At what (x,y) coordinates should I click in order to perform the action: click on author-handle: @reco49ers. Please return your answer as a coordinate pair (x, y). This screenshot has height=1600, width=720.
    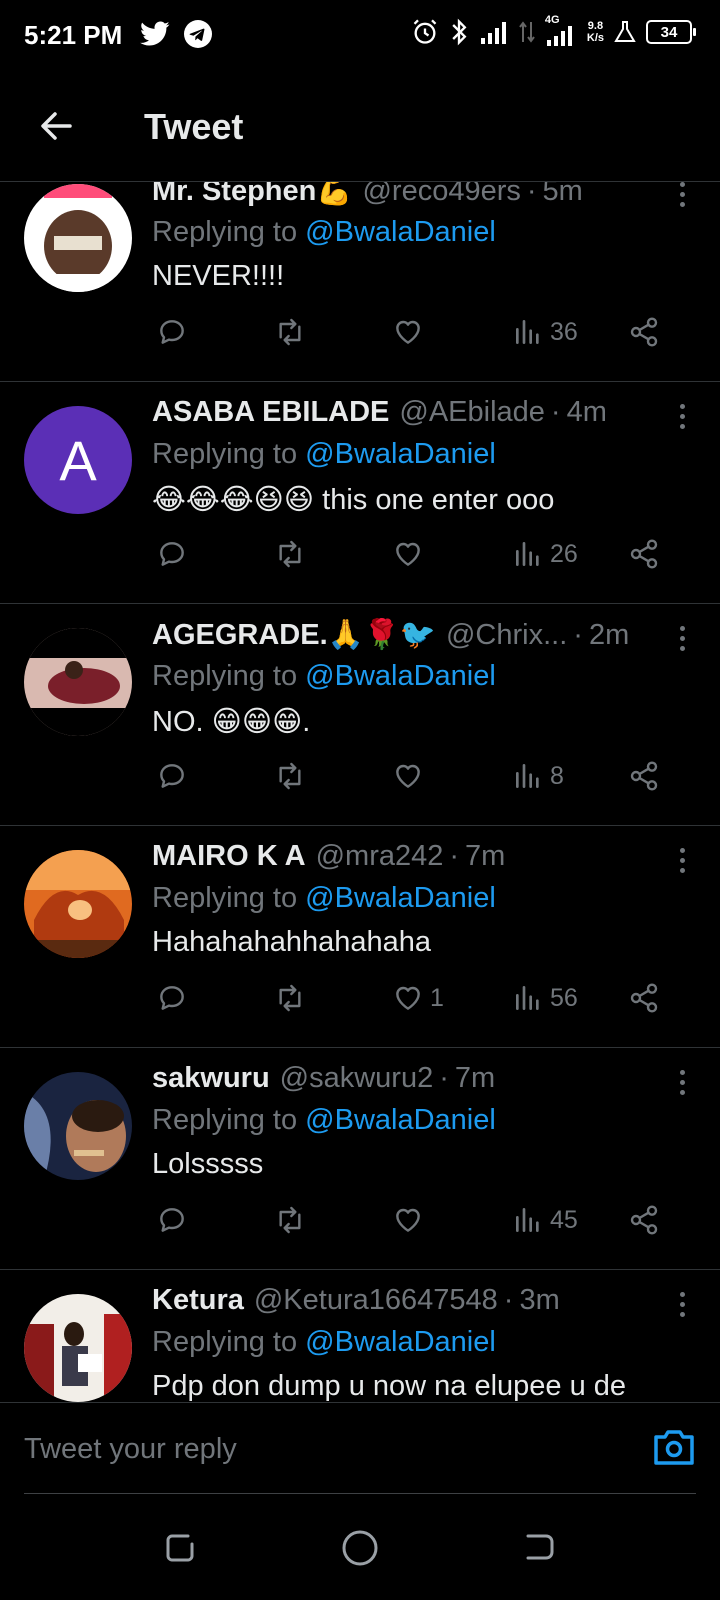
    Looking at the image, I should click on (441, 195).